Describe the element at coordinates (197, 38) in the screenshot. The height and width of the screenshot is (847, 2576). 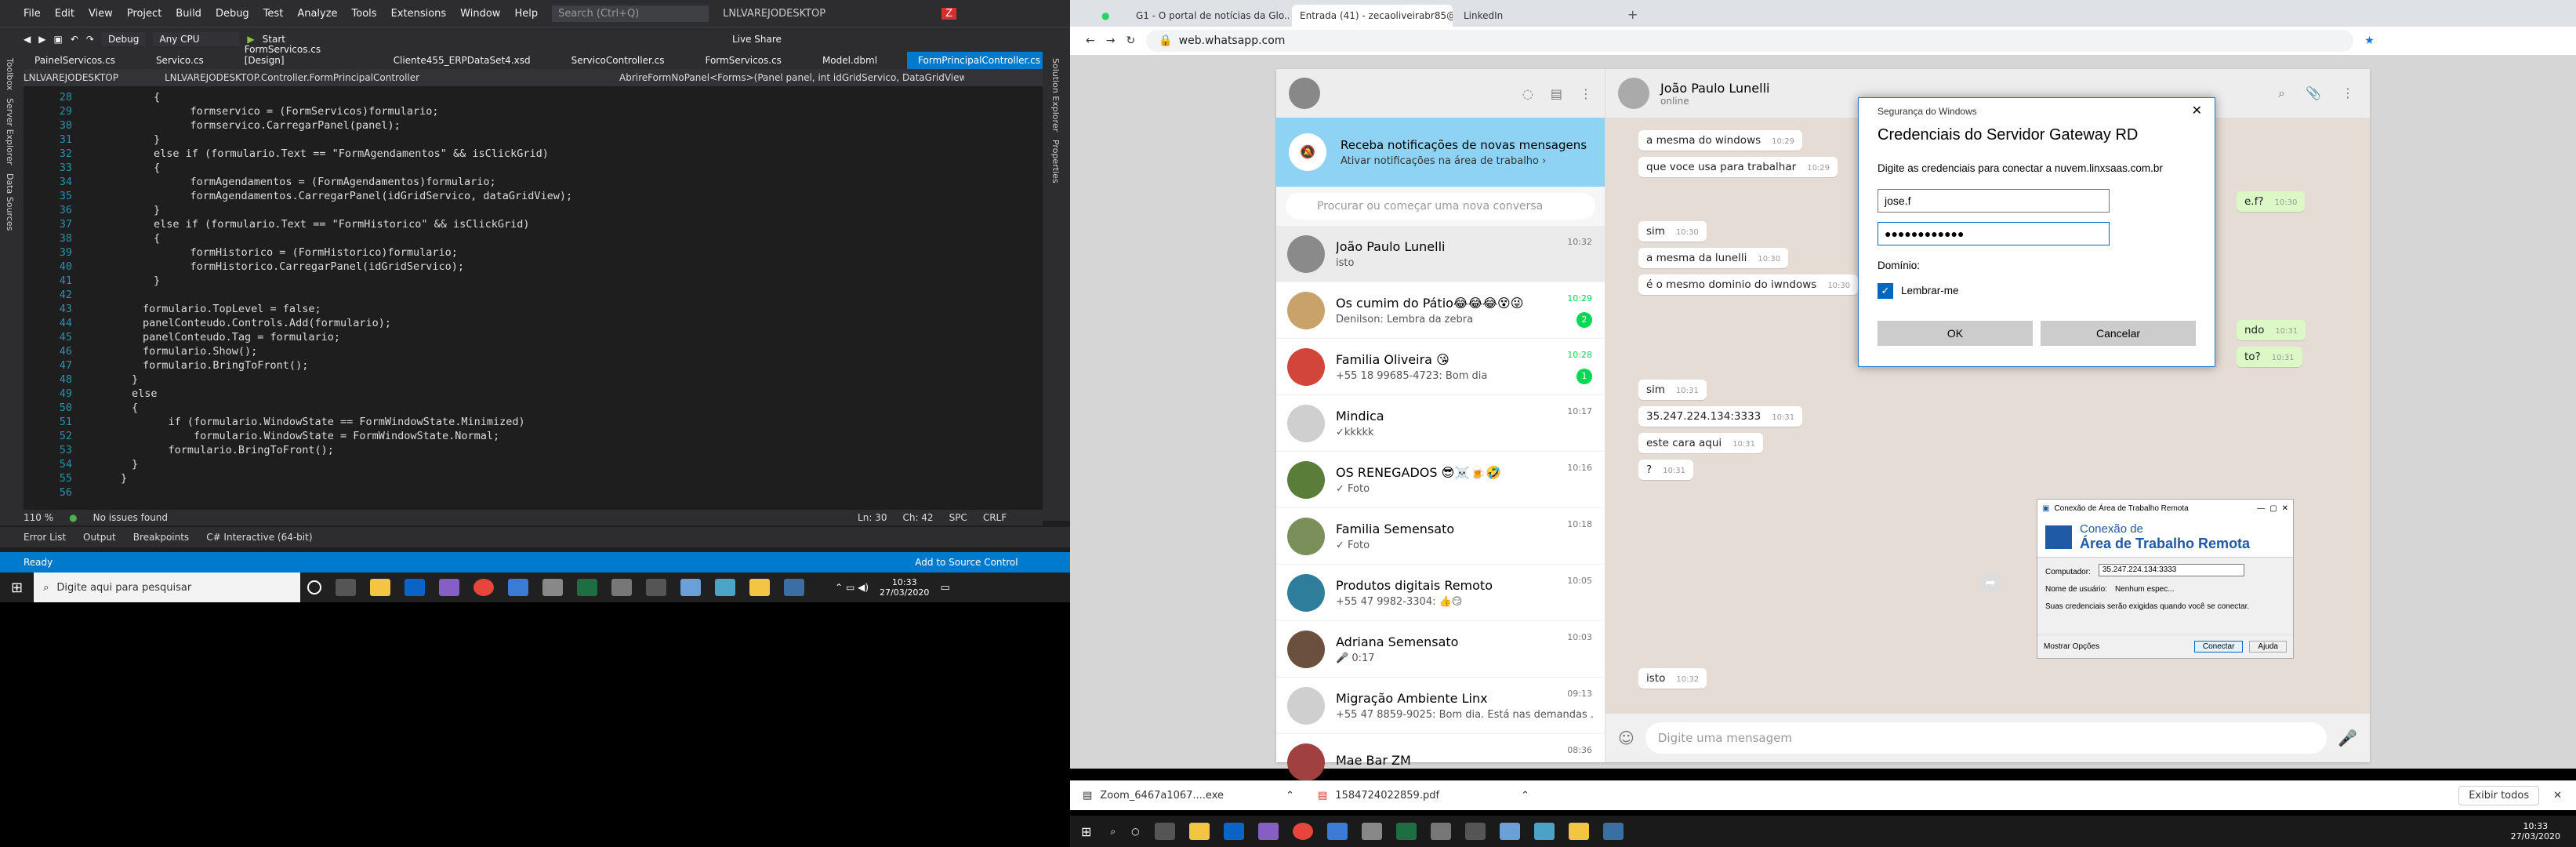
I see `platform-dropdown: Any CPU` at that location.